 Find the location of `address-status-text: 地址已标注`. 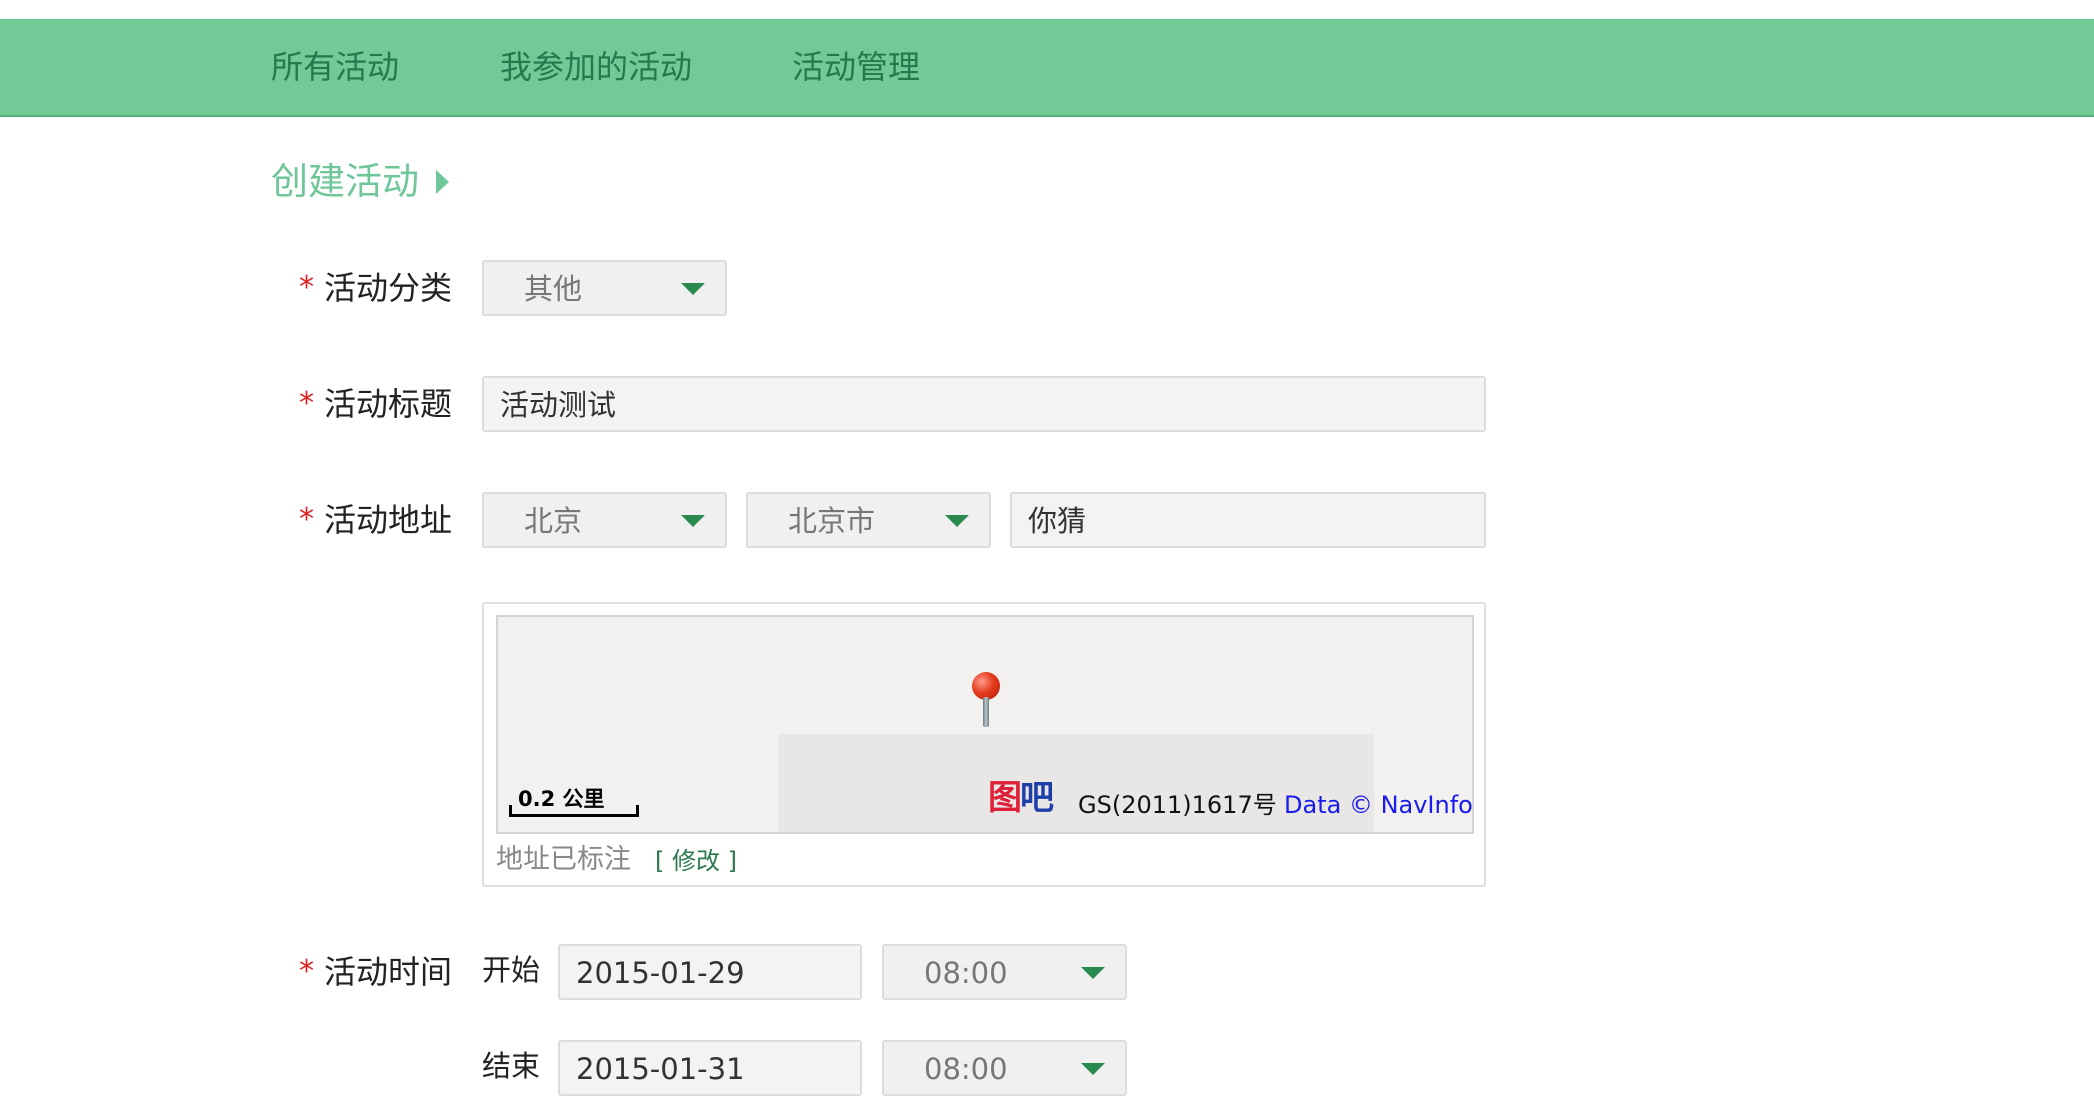

address-status-text: 地址已标注 is located at coordinates (563, 859).